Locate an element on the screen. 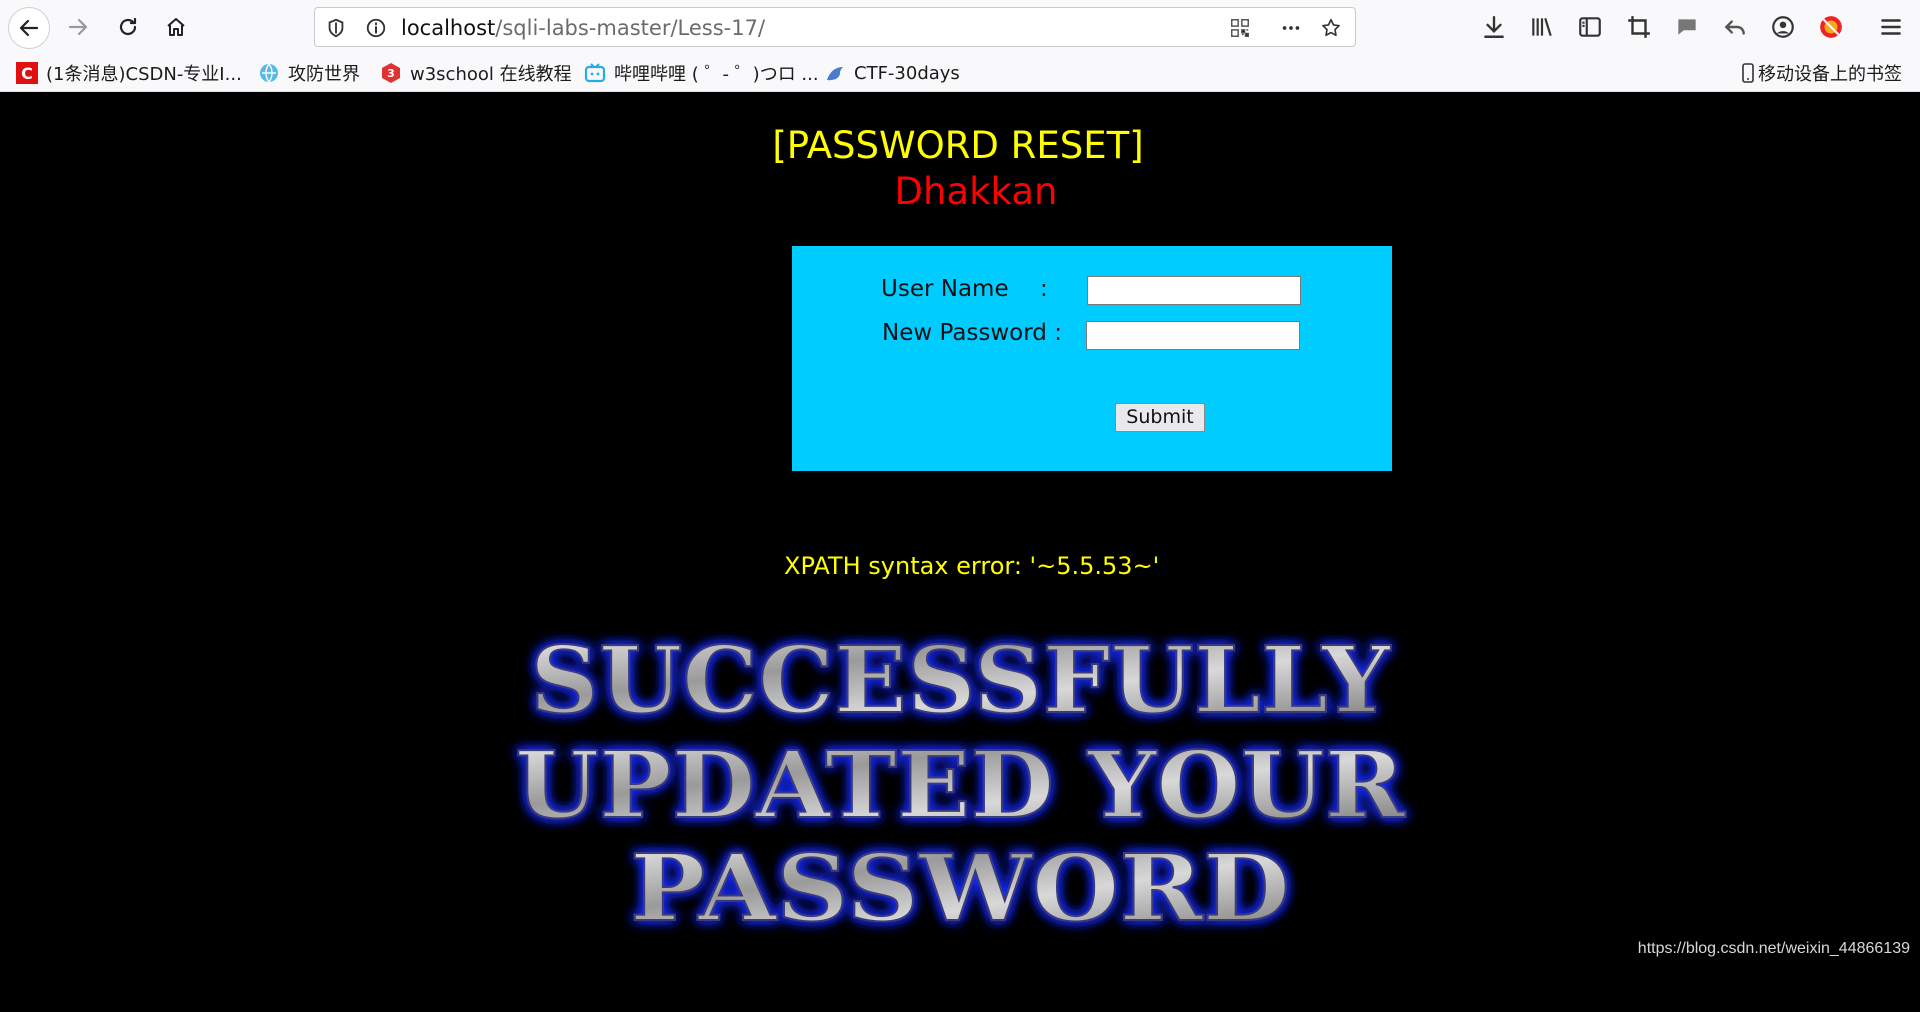  success-line-3: PASSWORD is located at coordinates (960, 888).